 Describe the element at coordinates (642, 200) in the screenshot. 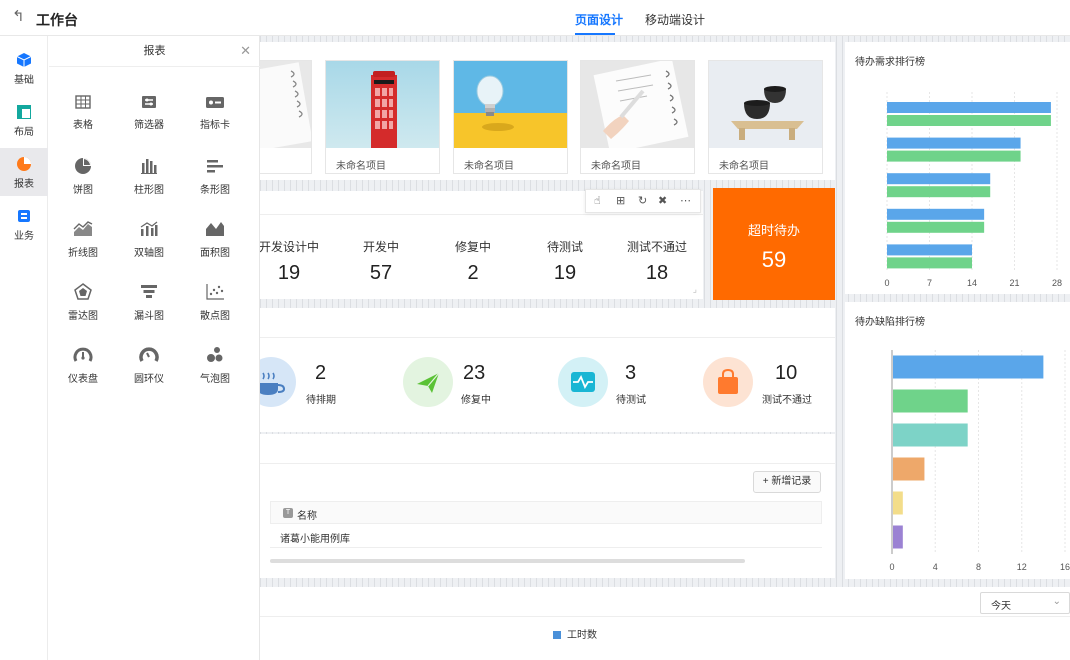

I see `refresh-icon: ↻` at that location.